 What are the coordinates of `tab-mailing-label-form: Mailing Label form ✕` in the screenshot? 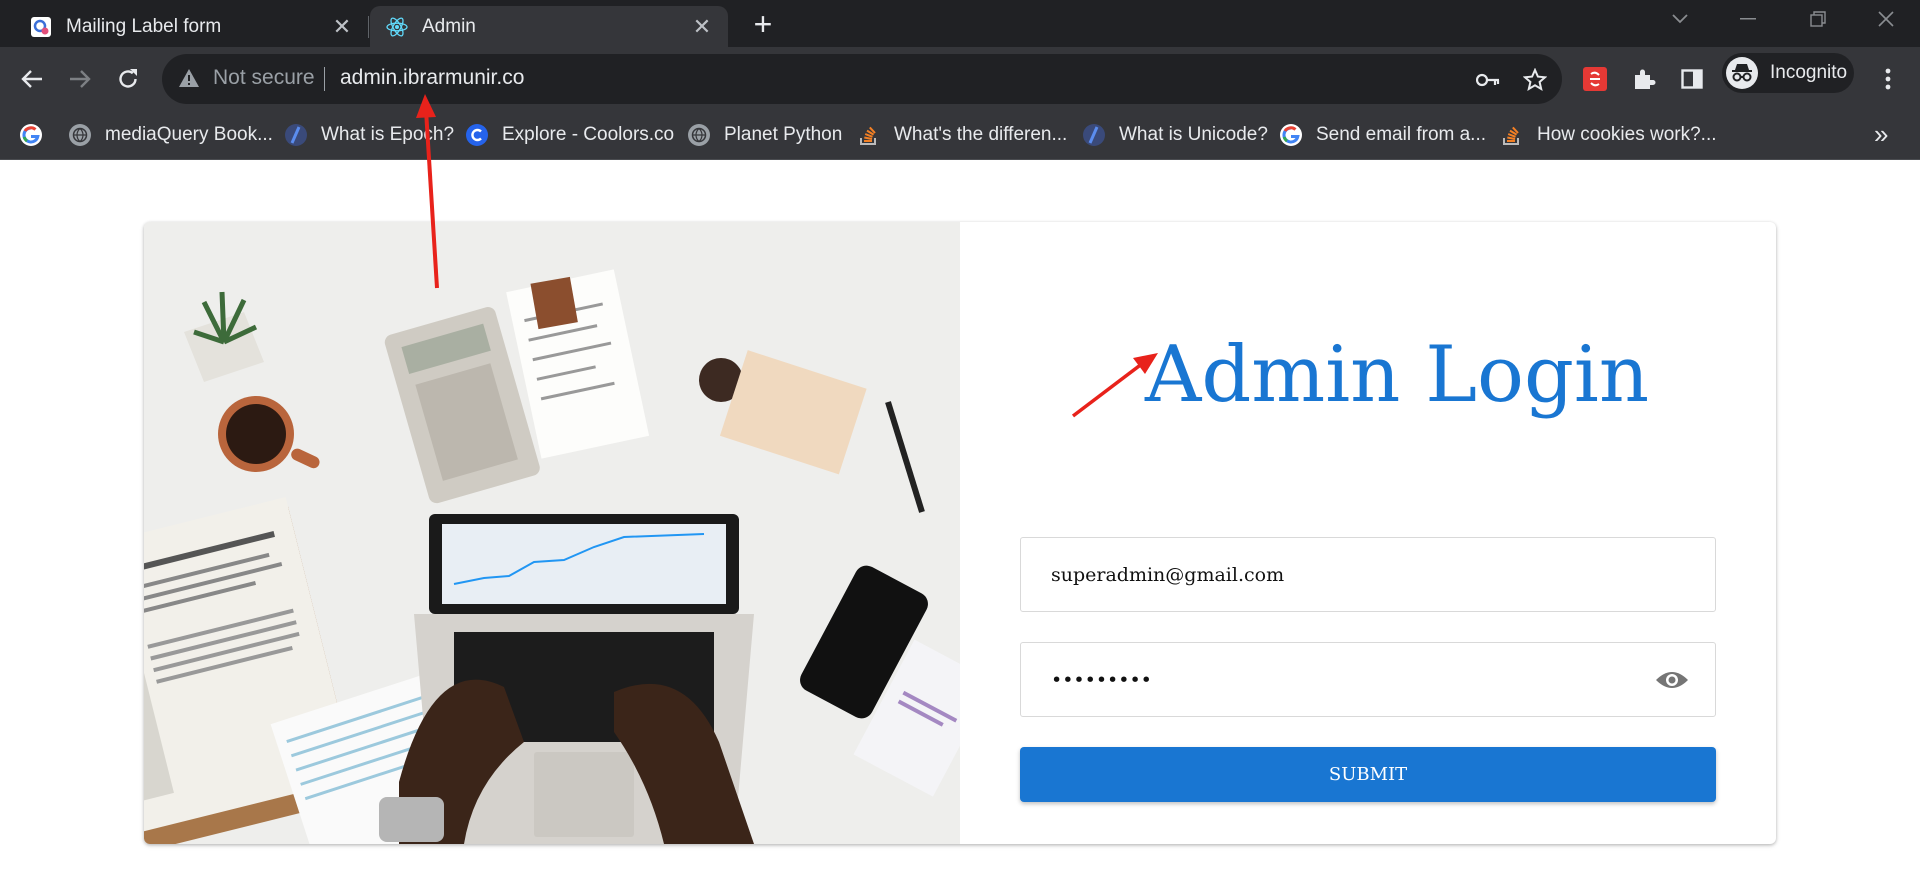 It's located at (191, 26).